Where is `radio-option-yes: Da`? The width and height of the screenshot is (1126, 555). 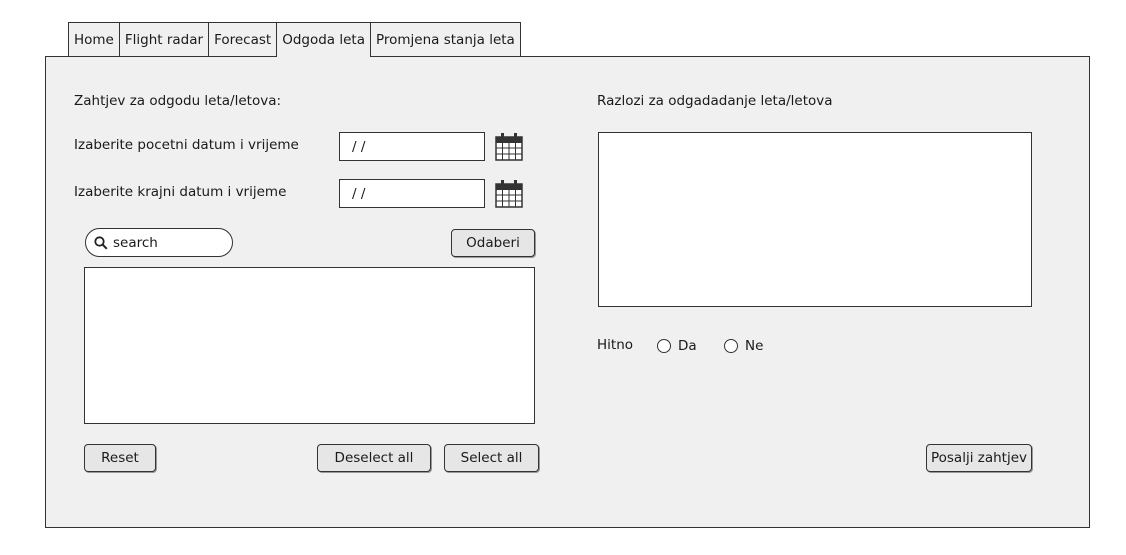 radio-option-yes: Da is located at coordinates (677, 346).